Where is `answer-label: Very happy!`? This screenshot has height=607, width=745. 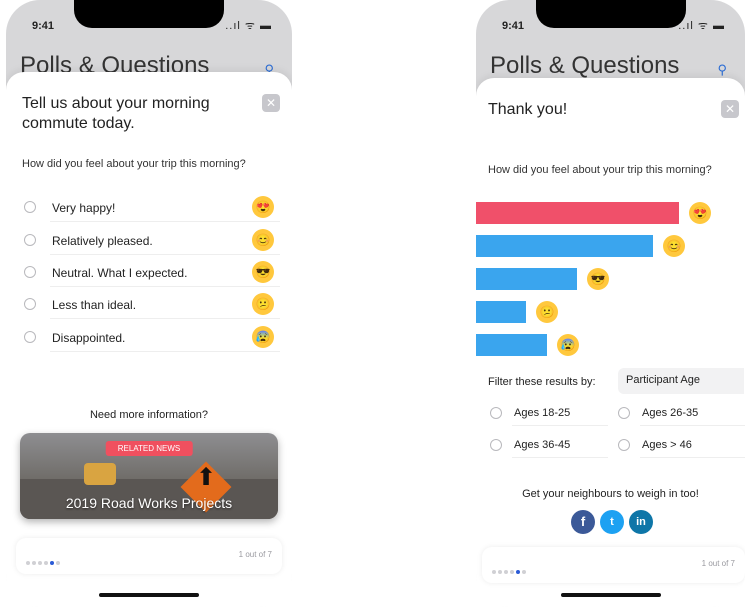
answer-label: Very happy! is located at coordinates (84, 208).